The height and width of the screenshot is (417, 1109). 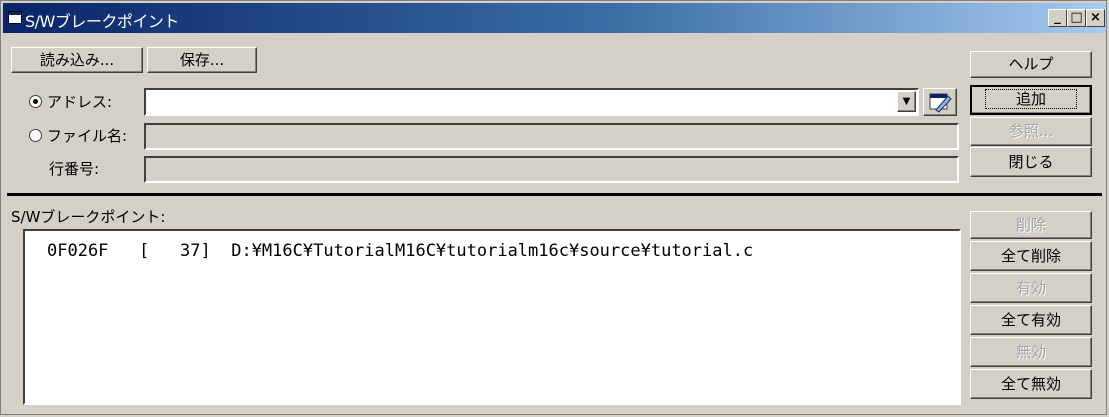 I want to click on pencil-edit-icon, so click(x=940, y=103).